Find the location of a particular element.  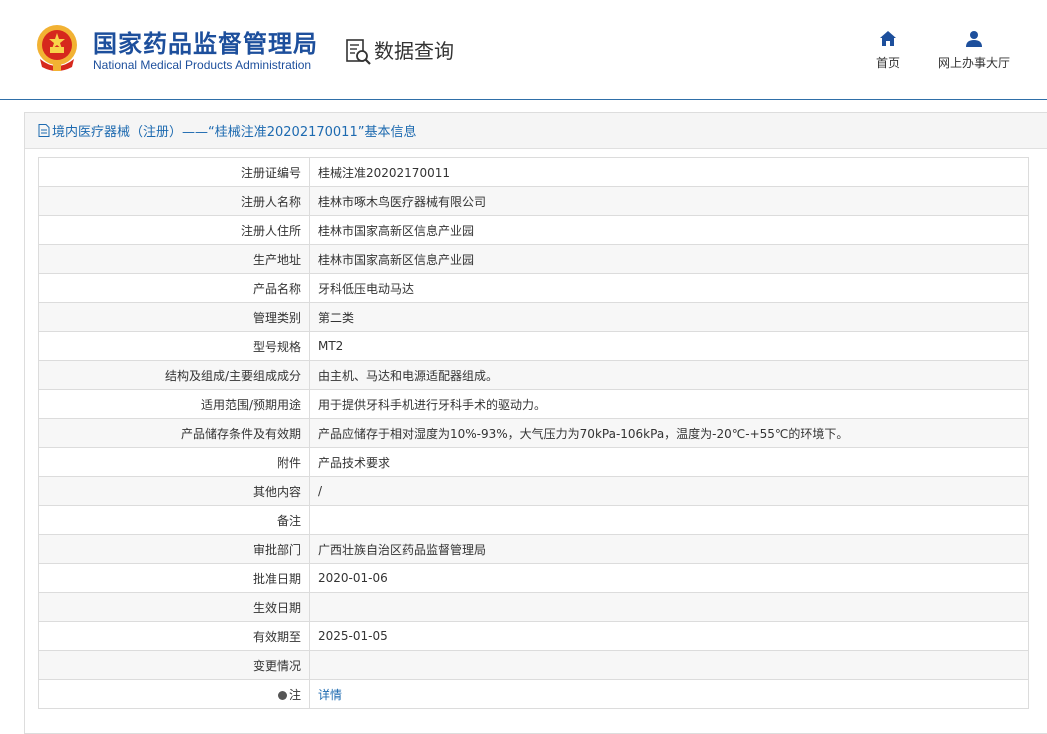

panel-title: 境内医疗器械（注册）——“桂械注准20202170011”基本信息 is located at coordinates (234, 132).